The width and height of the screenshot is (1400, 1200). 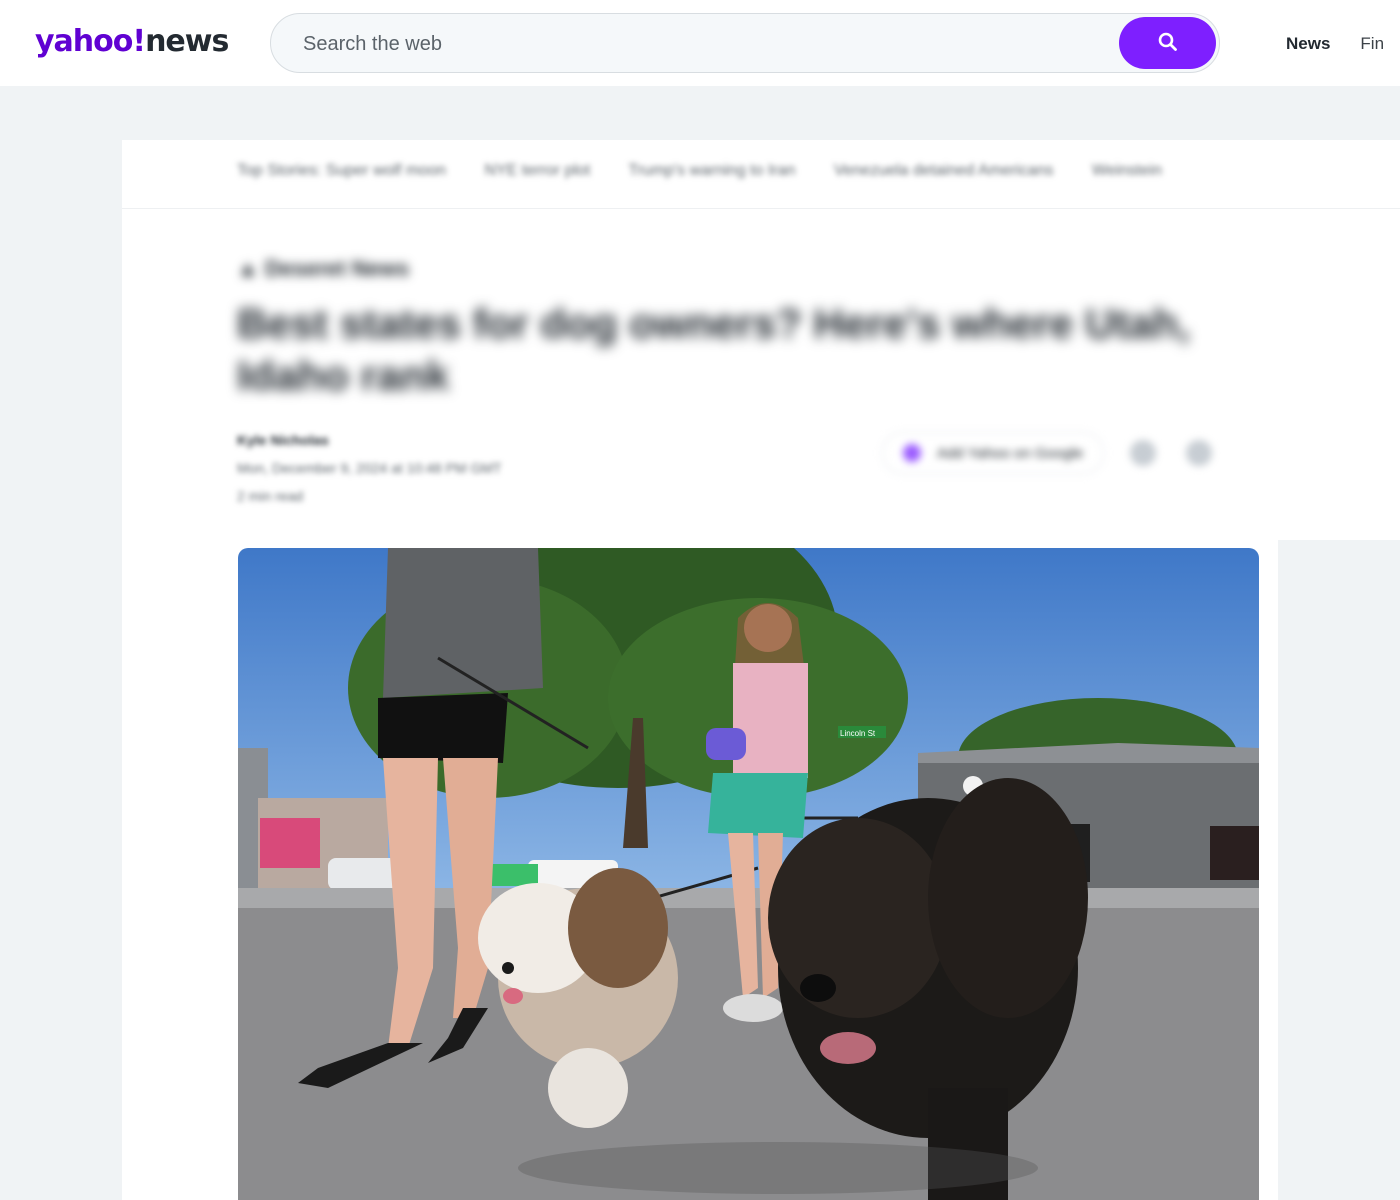 I want to click on yahoo-news-logo: yahoo!news, so click(x=132, y=42).